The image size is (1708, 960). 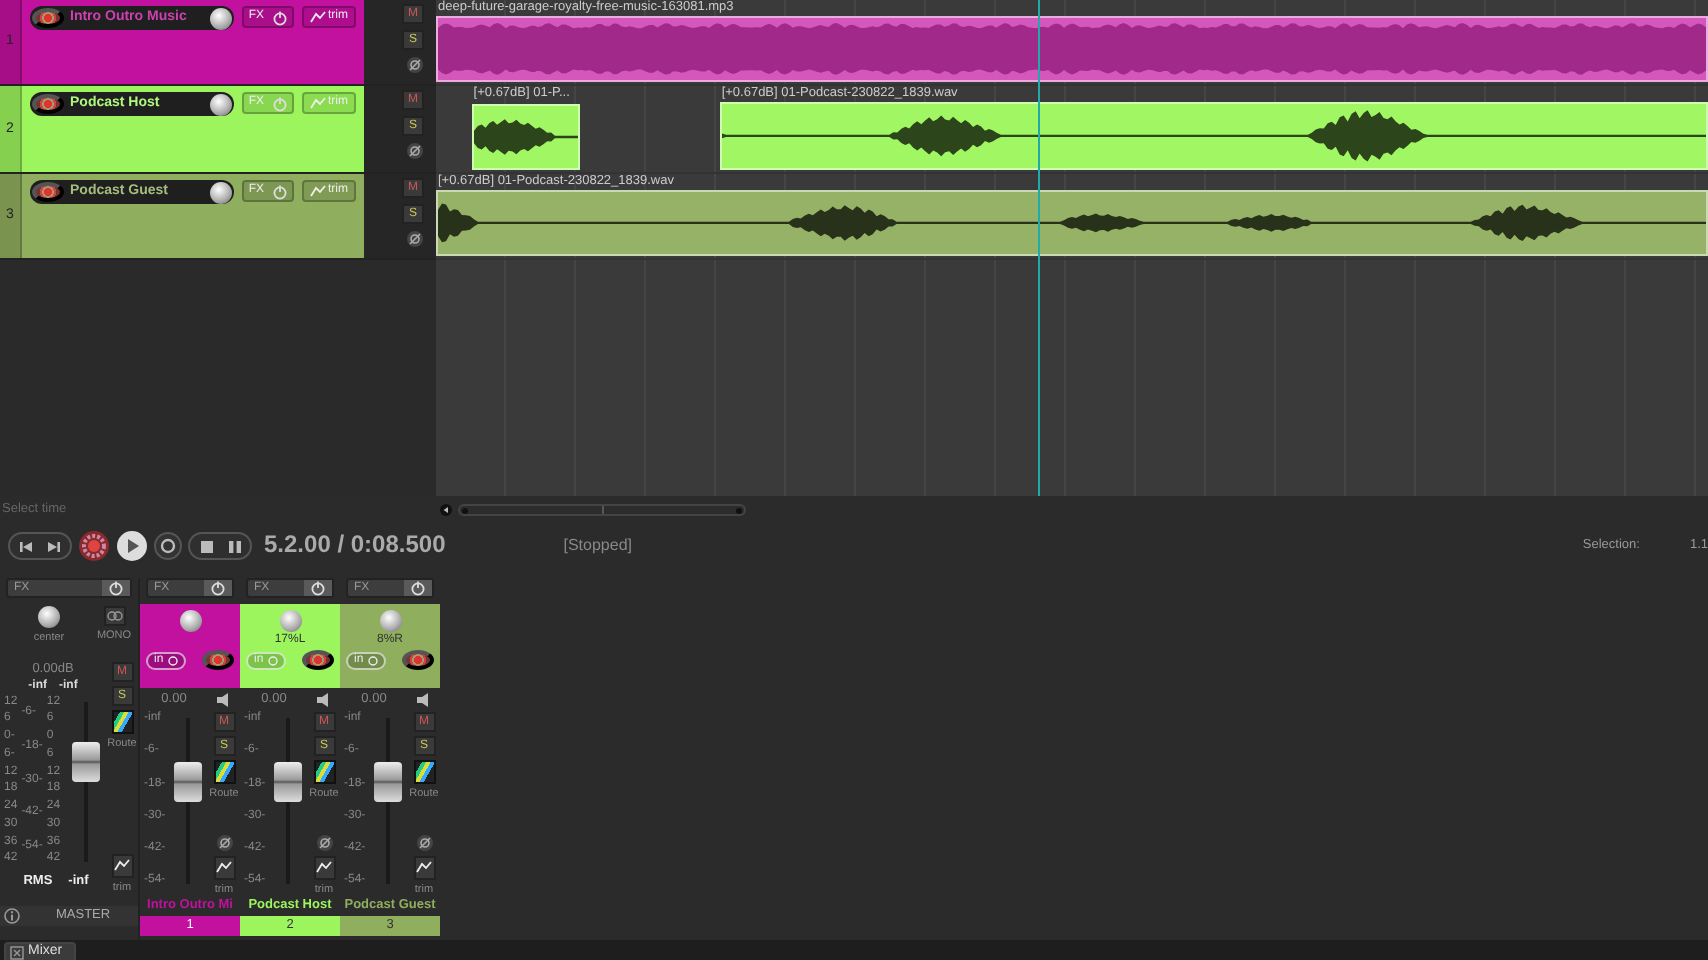 What do you see at coordinates (206, 546) in the screenshot?
I see `stop-icon` at bounding box center [206, 546].